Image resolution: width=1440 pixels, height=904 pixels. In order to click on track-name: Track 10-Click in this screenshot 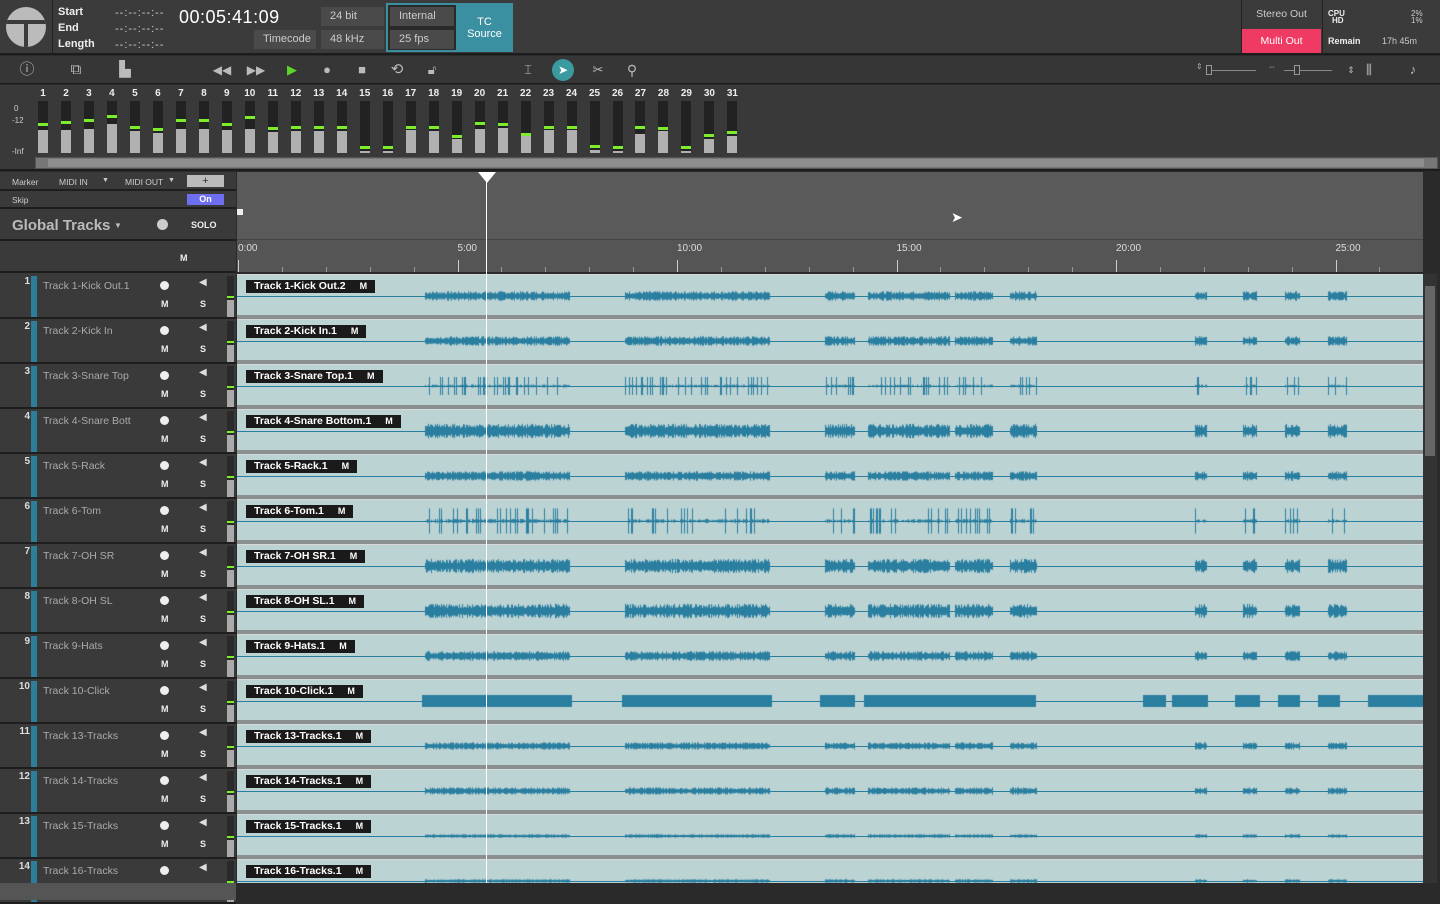, I will do `click(76, 691)`.